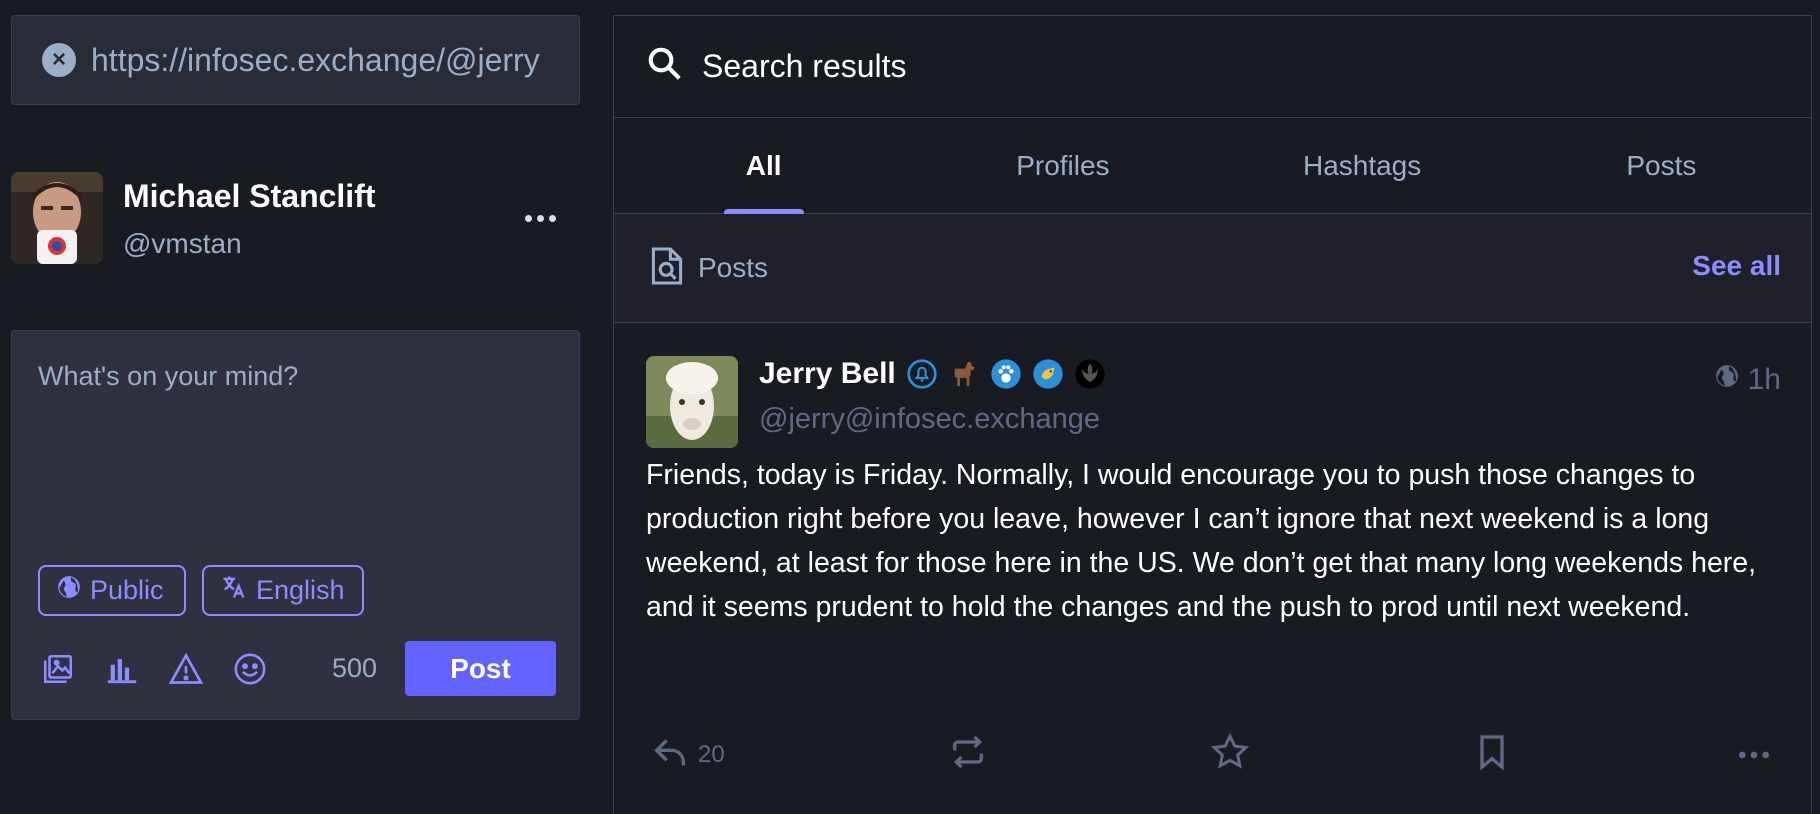  I want to click on visibility-button: Public, so click(112, 590).